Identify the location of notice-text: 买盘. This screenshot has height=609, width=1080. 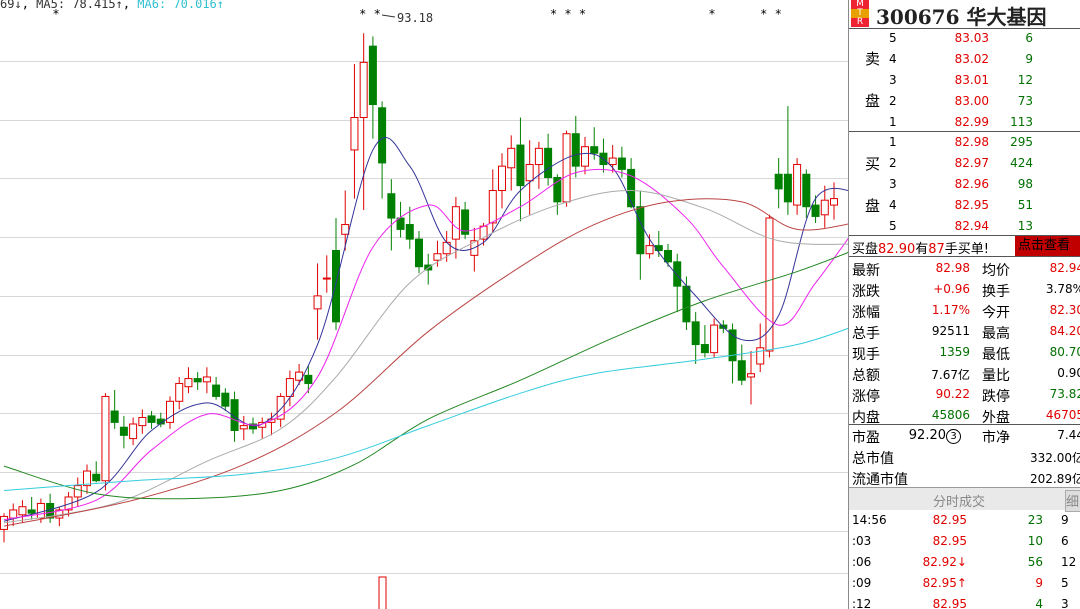
(865, 249).